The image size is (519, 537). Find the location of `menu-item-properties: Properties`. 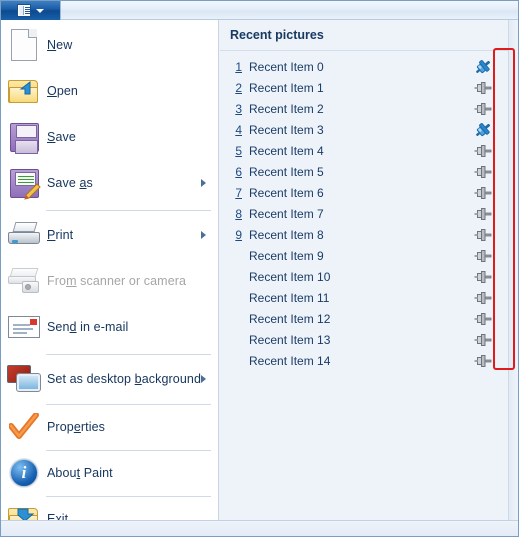

menu-item-properties: Properties is located at coordinates (109, 427).